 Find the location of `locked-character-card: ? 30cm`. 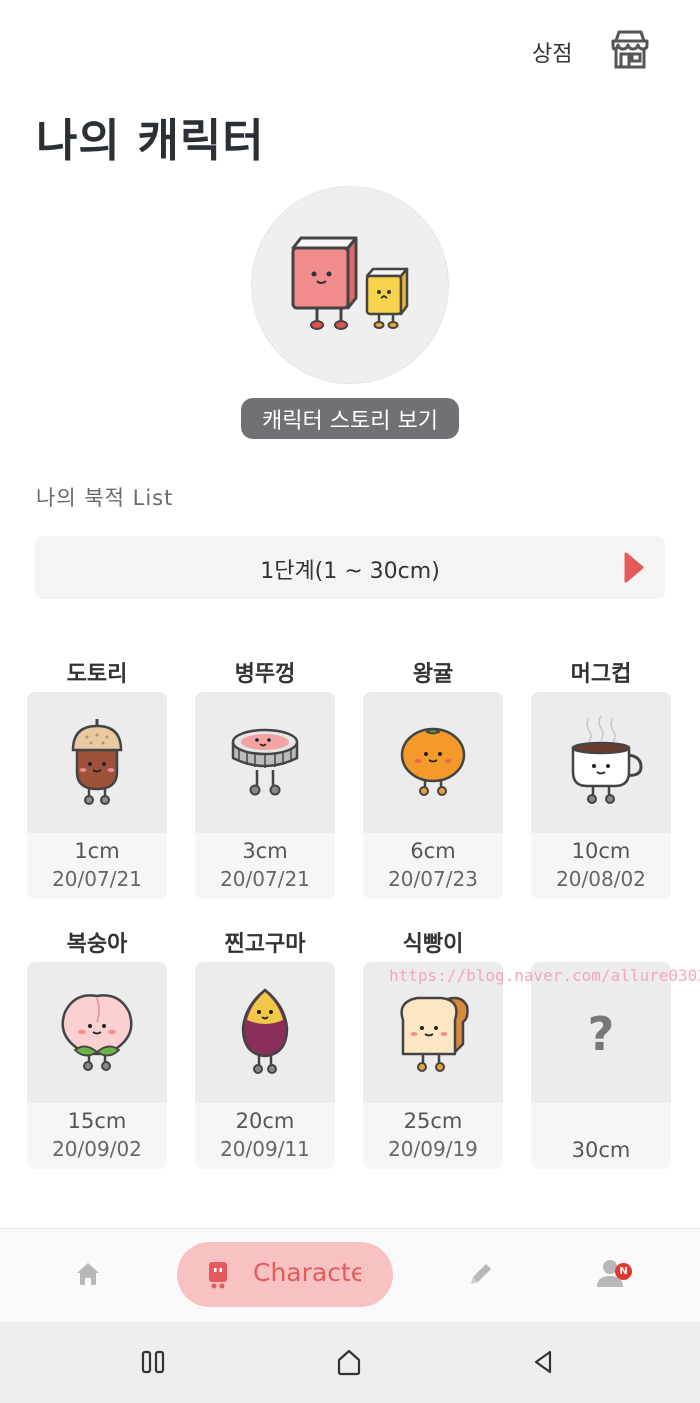

locked-character-card: ? 30cm is located at coordinates (601, 1065).